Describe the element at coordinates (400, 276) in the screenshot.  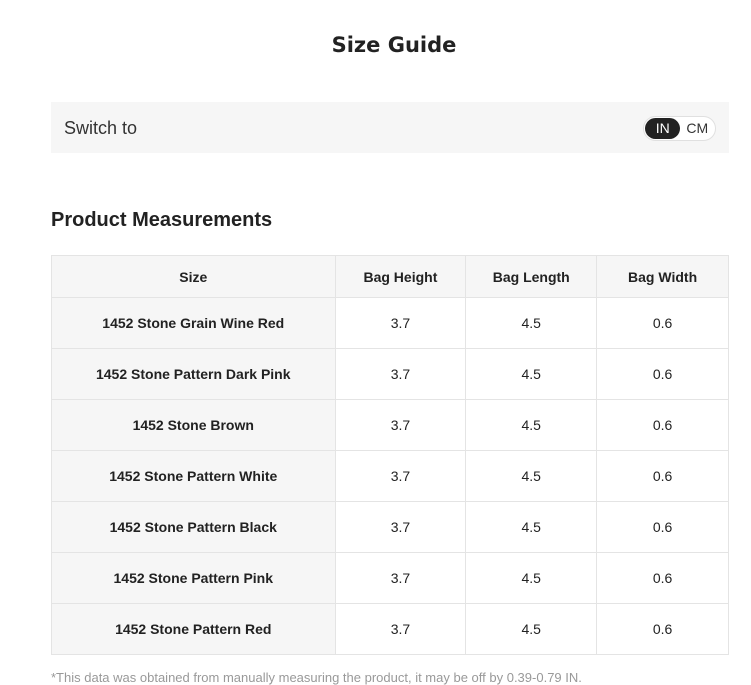
I see `header-bag-height: Bag Height` at that location.